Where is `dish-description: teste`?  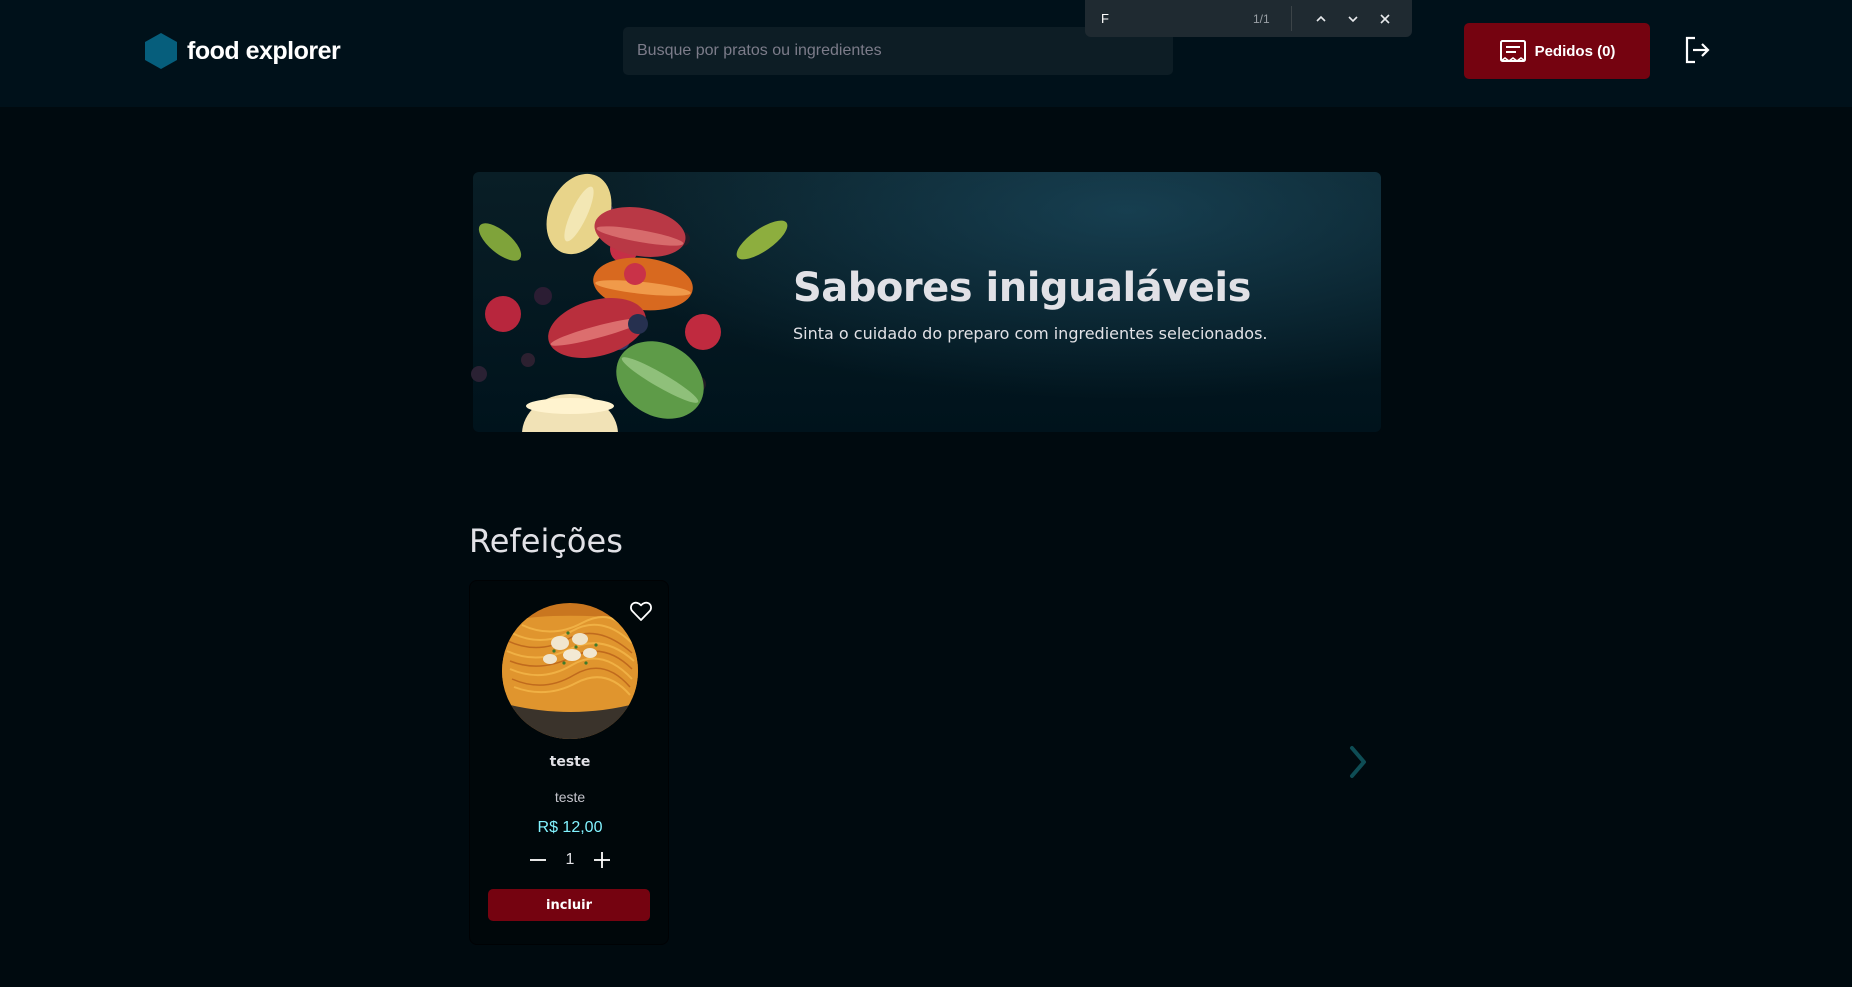
dish-description: teste is located at coordinates (570, 797).